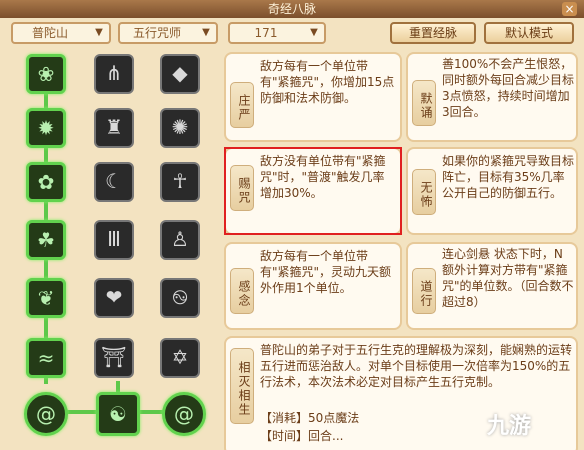 The height and width of the screenshot is (450, 584). I want to click on meridian-node-swirl: ࿊, so click(180, 298).